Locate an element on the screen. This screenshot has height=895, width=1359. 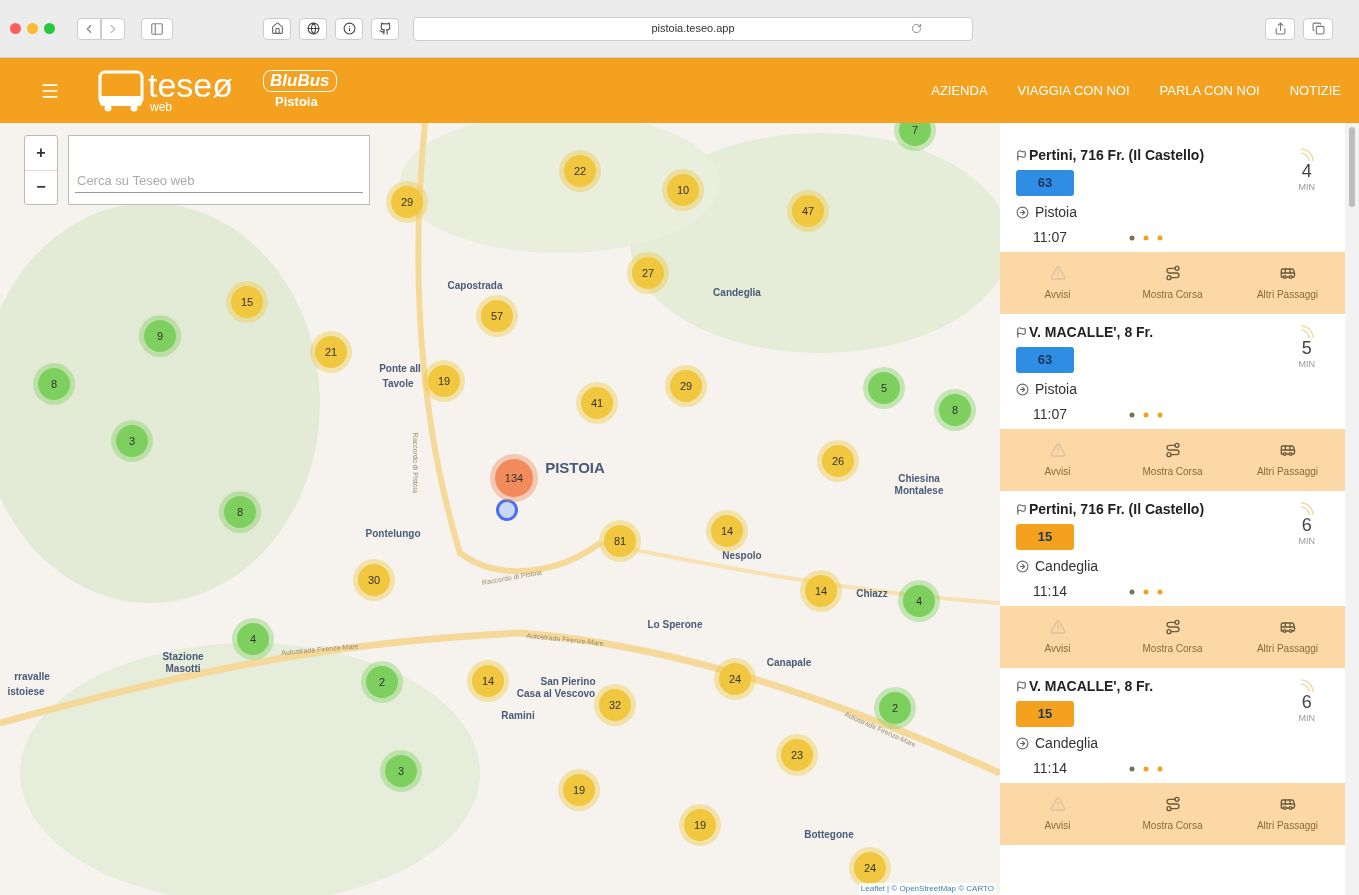
globe-button is located at coordinates (313, 28).